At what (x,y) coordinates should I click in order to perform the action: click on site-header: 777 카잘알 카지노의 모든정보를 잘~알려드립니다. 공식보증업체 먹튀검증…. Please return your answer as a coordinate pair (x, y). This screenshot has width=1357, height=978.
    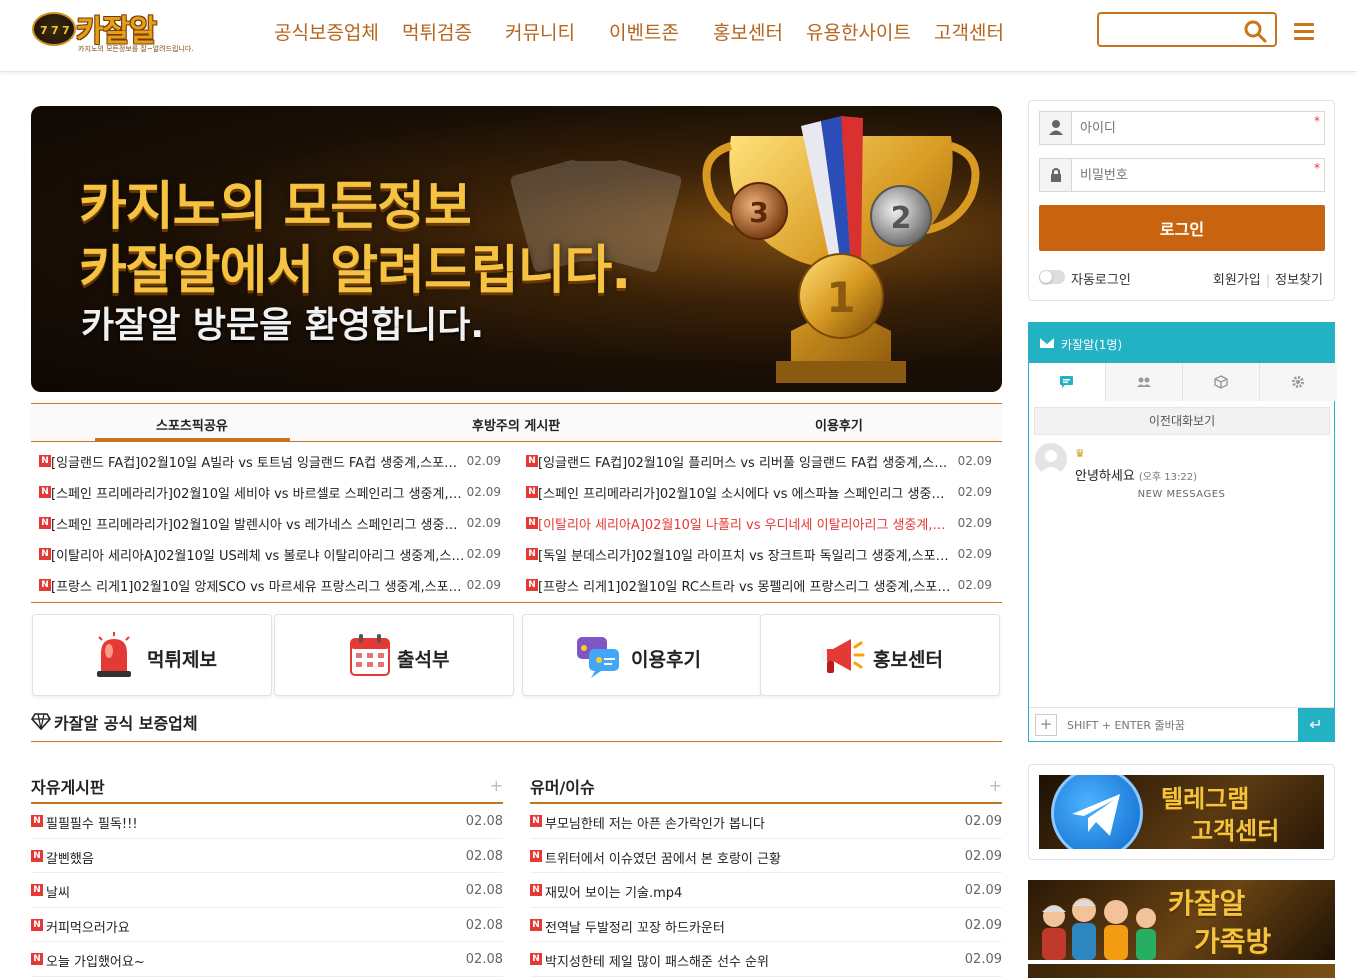
    Looking at the image, I should click on (678, 36).